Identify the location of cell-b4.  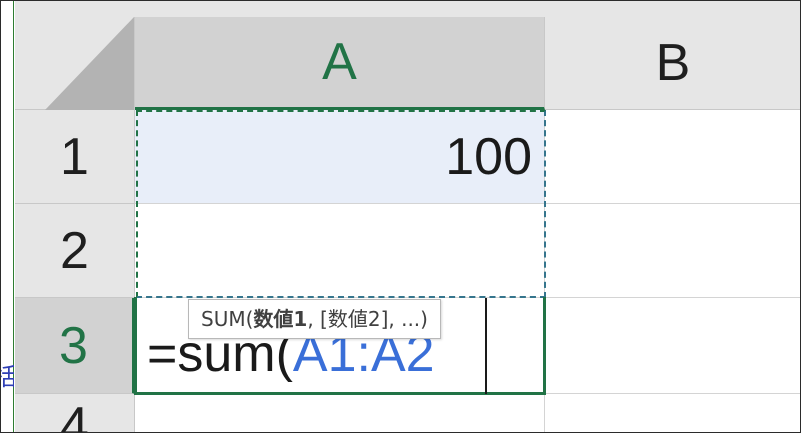
(672, 413).